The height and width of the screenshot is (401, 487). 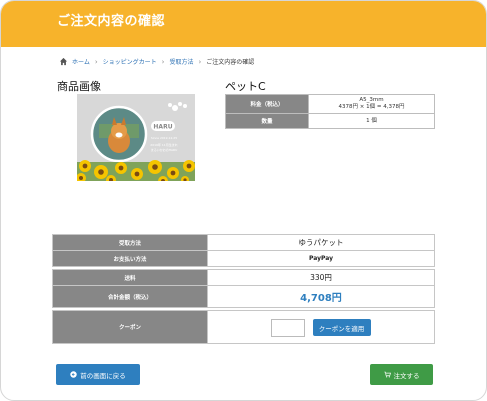 I want to click on price-value: A5_3mm 4378円 × 1個 = 4,378円, so click(x=371, y=104).